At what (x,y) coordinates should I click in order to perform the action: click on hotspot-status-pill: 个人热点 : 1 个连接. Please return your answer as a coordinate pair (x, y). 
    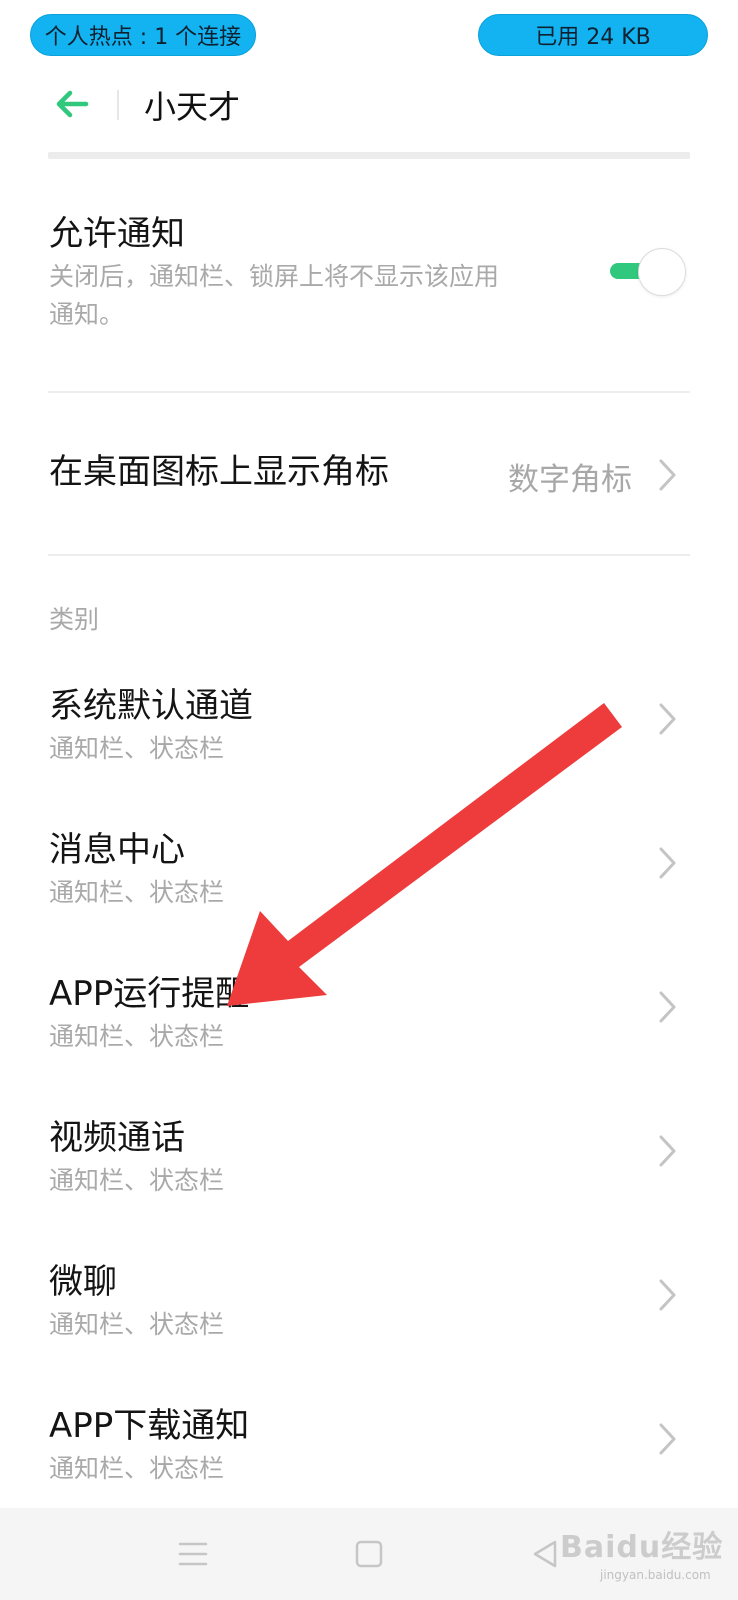
    Looking at the image, I should click on (143, 35).